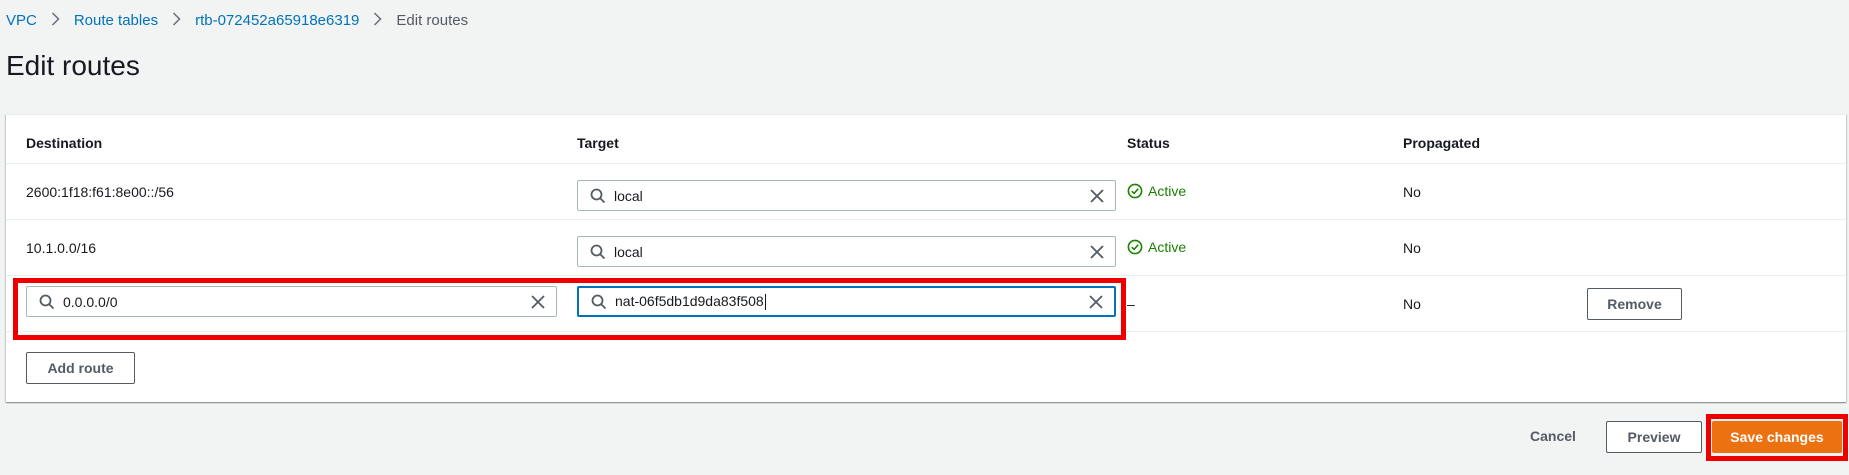  What do you see at coordinates (90, 301) in the screenshot?
I see `destination-value: 0.0.0.0/0` at bounding box center [90, 301].